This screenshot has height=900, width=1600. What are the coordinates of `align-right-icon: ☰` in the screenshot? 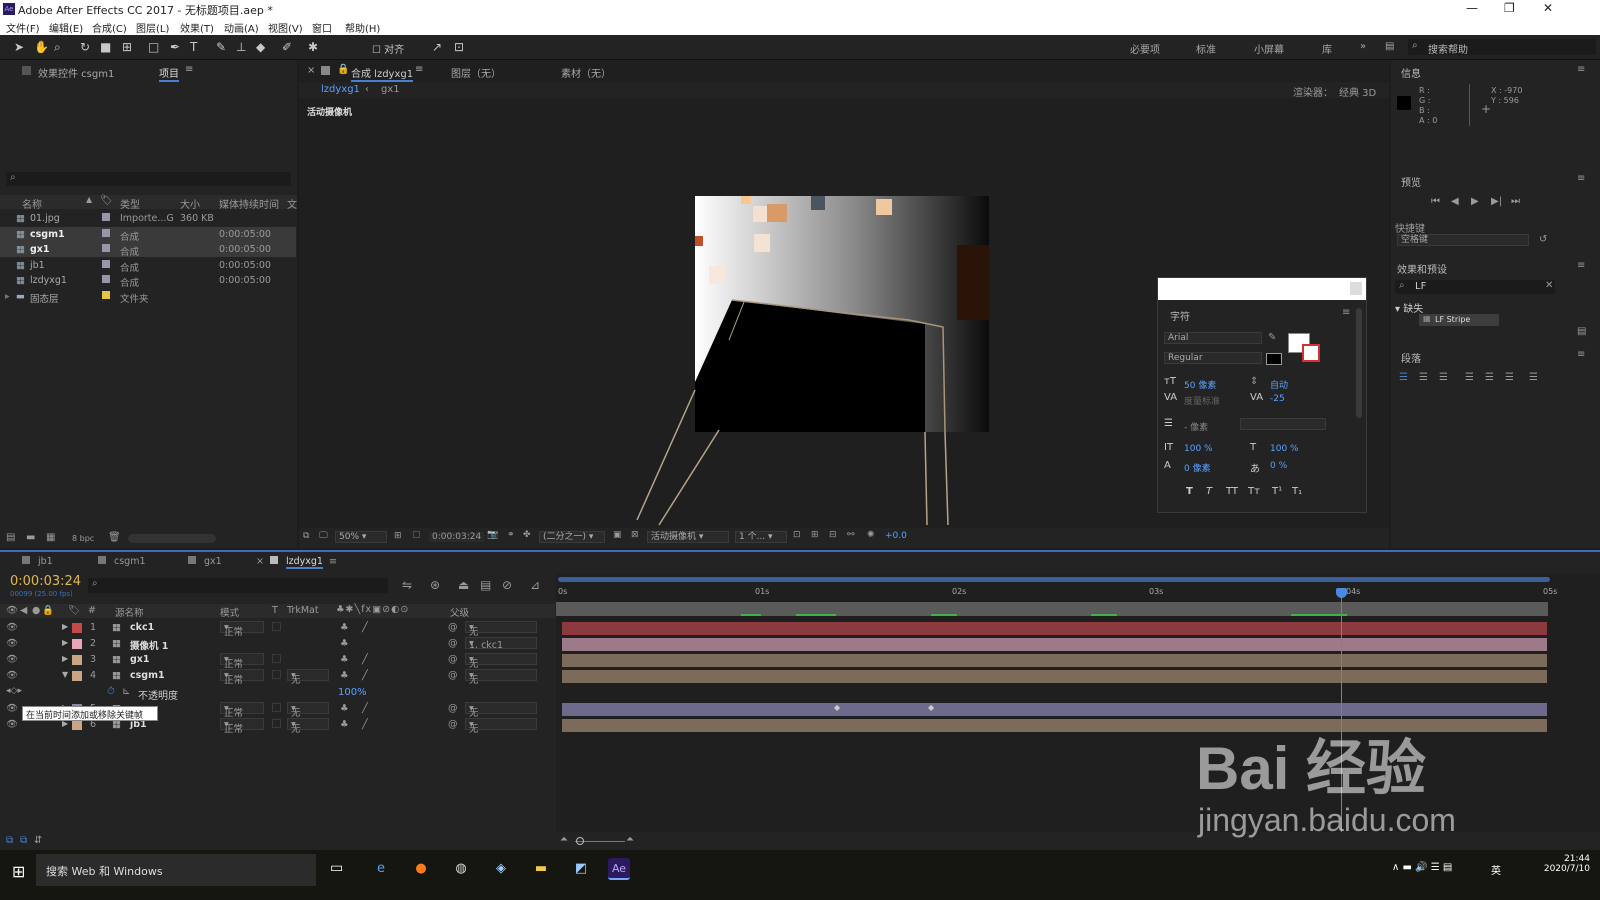 It's located at (1443, 377).